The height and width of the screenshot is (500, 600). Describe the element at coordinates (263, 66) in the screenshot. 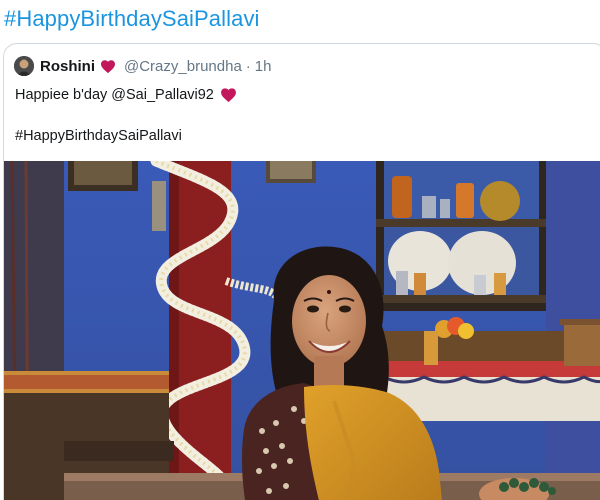

I see `timestamp: 1h` at that location.